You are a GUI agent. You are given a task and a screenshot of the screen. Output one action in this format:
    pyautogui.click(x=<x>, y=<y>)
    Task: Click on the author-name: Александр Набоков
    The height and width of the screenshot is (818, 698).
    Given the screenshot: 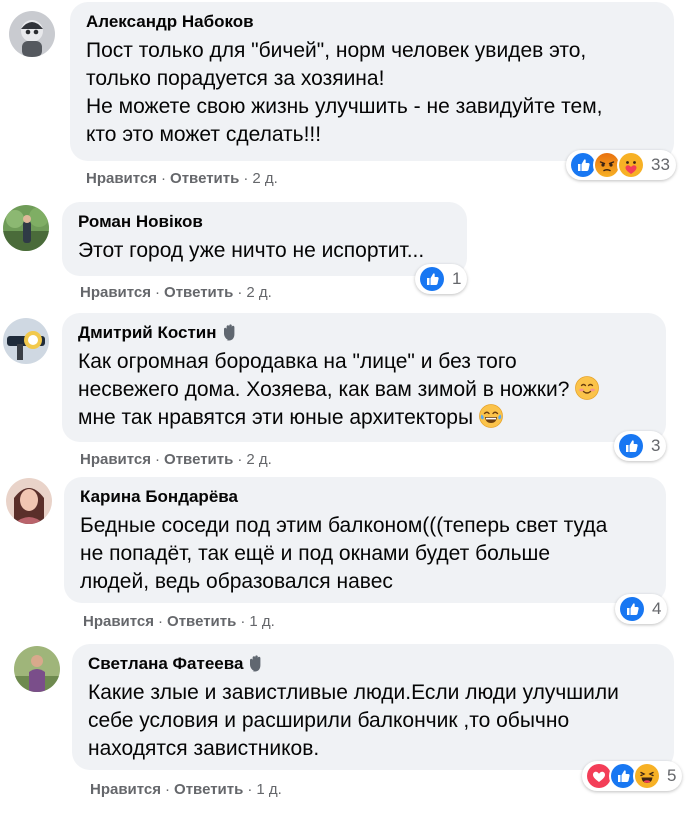 What is the action you would take?
    pyautogui.click(x=170, y=22)
    